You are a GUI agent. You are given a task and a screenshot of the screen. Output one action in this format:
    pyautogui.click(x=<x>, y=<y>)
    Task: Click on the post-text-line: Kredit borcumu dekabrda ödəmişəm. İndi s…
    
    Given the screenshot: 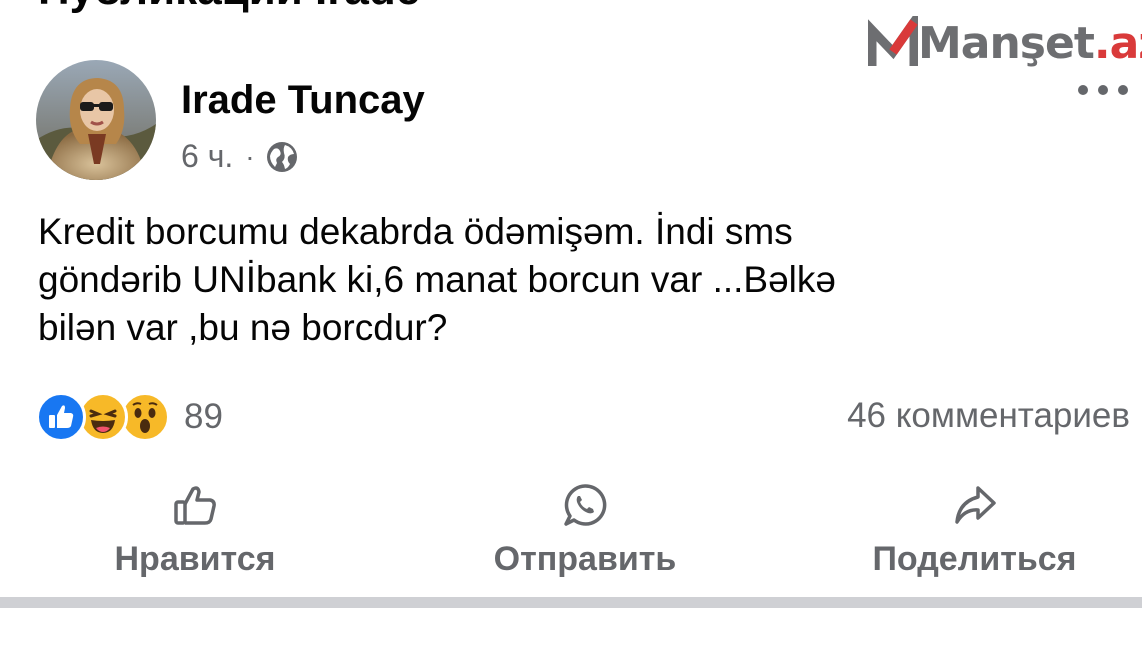 What is the action you would take?
    pyautogui.click(x=415, y=231)
    